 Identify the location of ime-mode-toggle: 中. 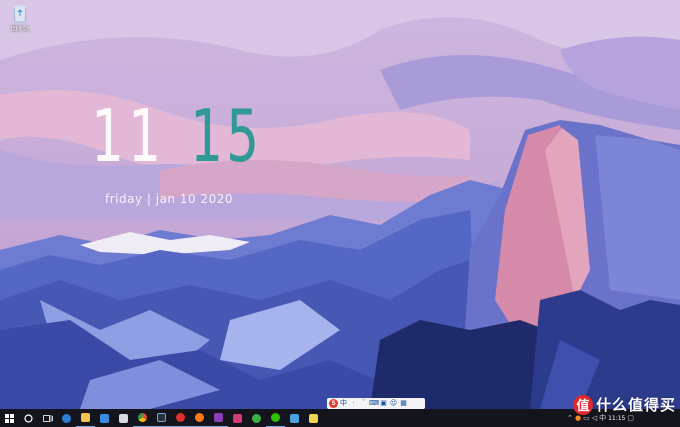
(343, 403).